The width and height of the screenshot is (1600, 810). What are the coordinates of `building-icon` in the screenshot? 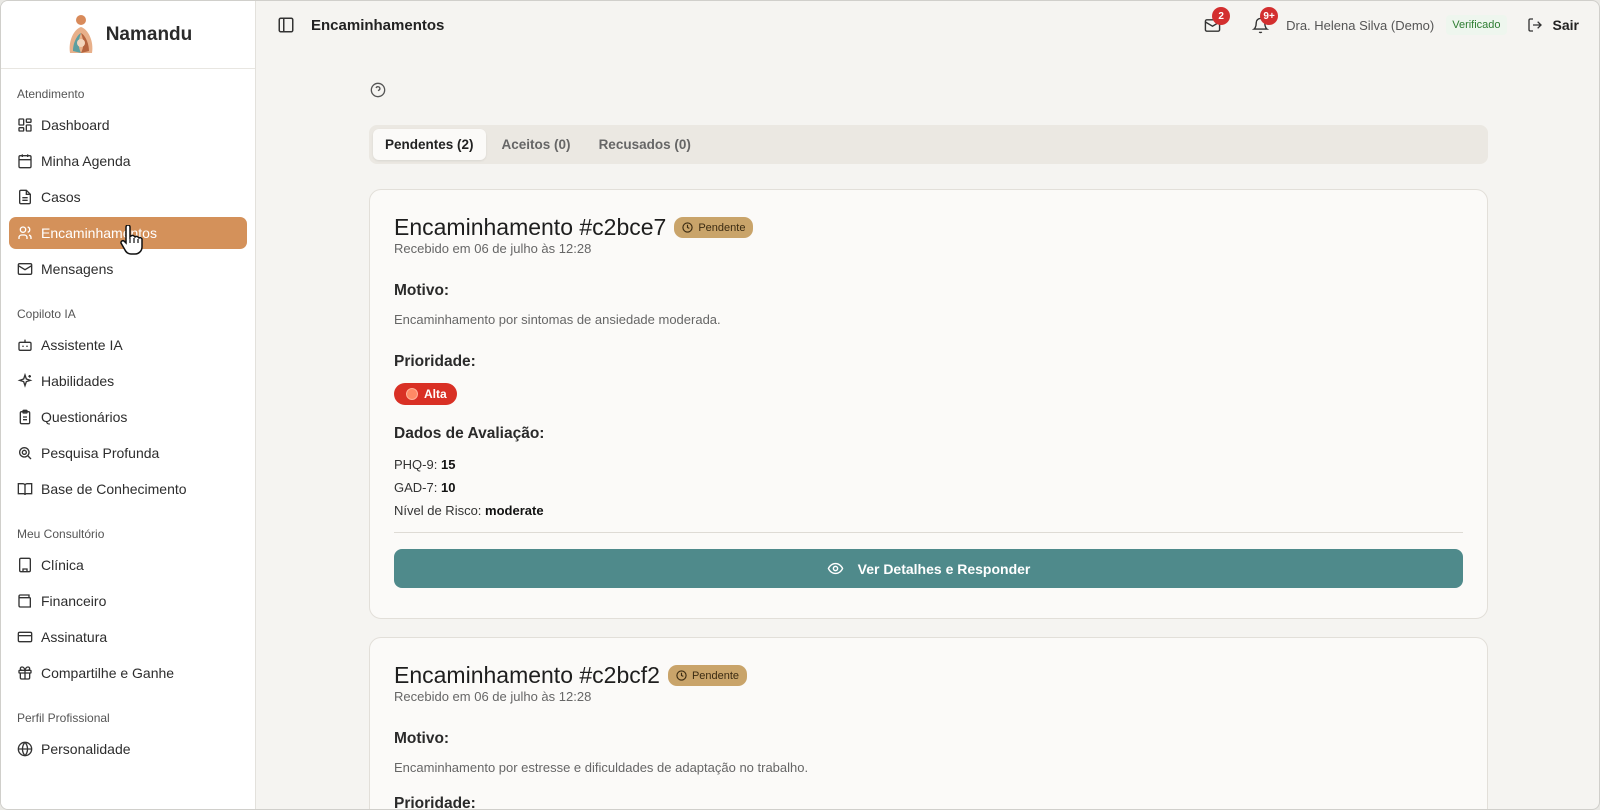 It's located at (25, 565).